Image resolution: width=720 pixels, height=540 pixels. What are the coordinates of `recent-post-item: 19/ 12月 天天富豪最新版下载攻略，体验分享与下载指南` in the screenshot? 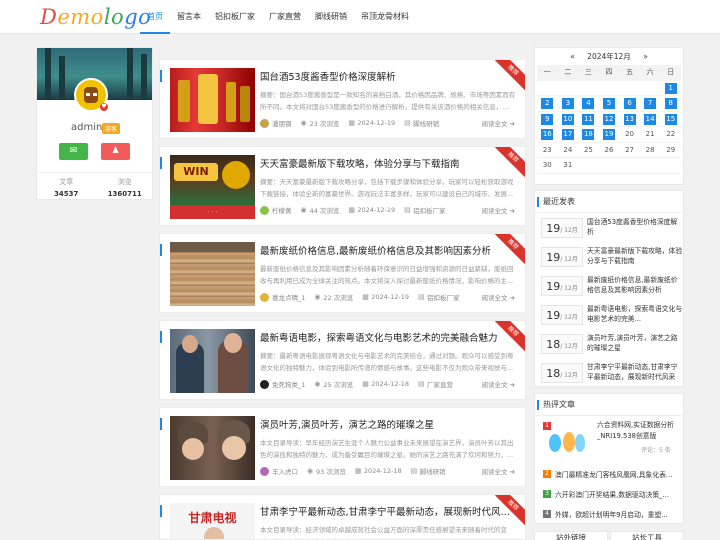 It's located at (612, 257).